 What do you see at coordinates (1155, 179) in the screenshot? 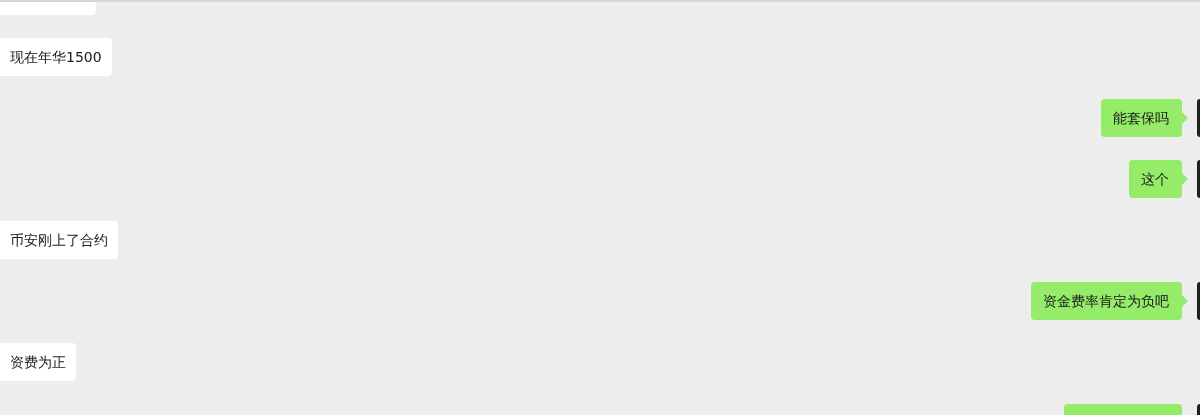
I see `message-bubble: 这个` at bounding box center [1155, 179].